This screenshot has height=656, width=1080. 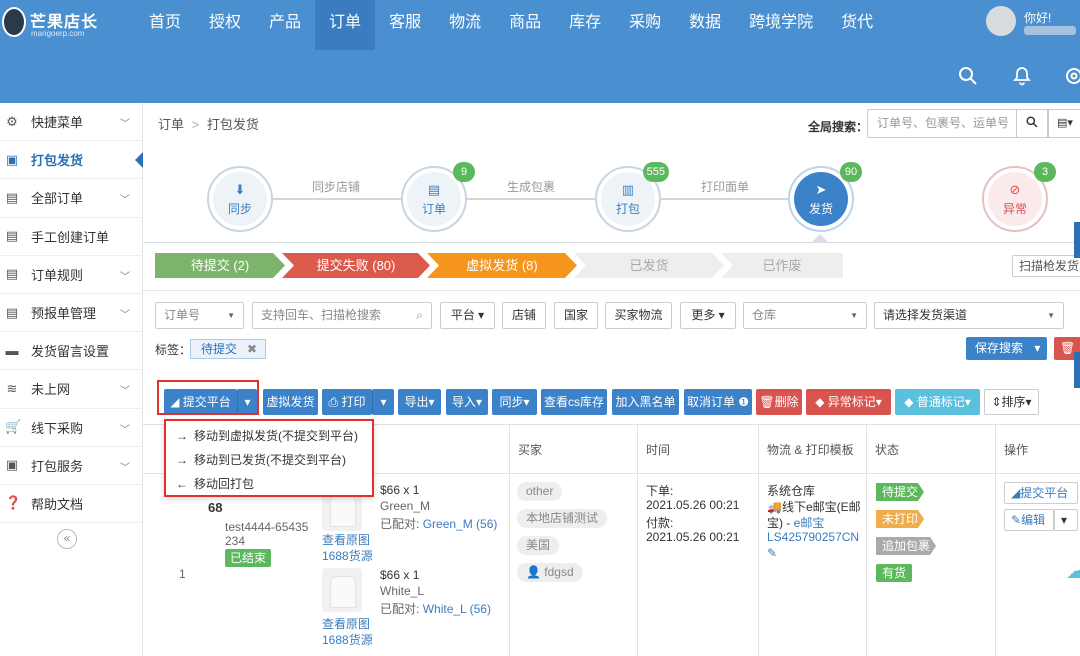 I want to click on keyword-search-input: 支持回车、扫描枪搜索 ⌕, so click(x=342, y=315).